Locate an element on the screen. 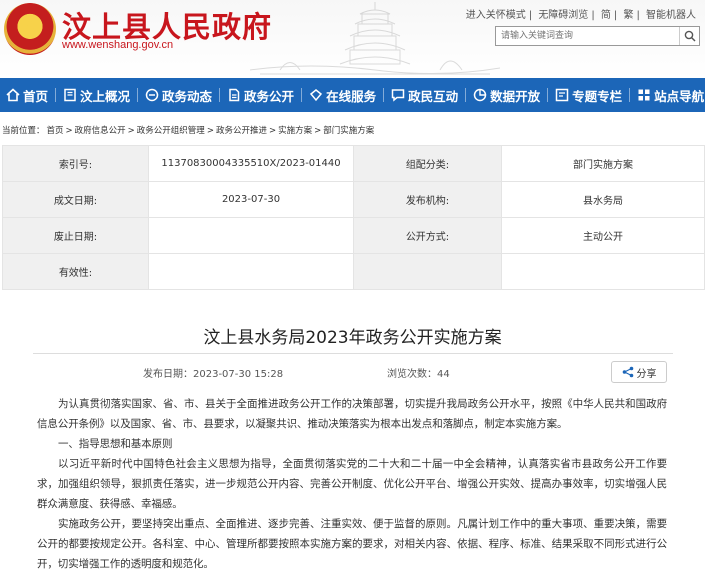  simplified-chinese-link: 简 is located at coordinates (606, 15).